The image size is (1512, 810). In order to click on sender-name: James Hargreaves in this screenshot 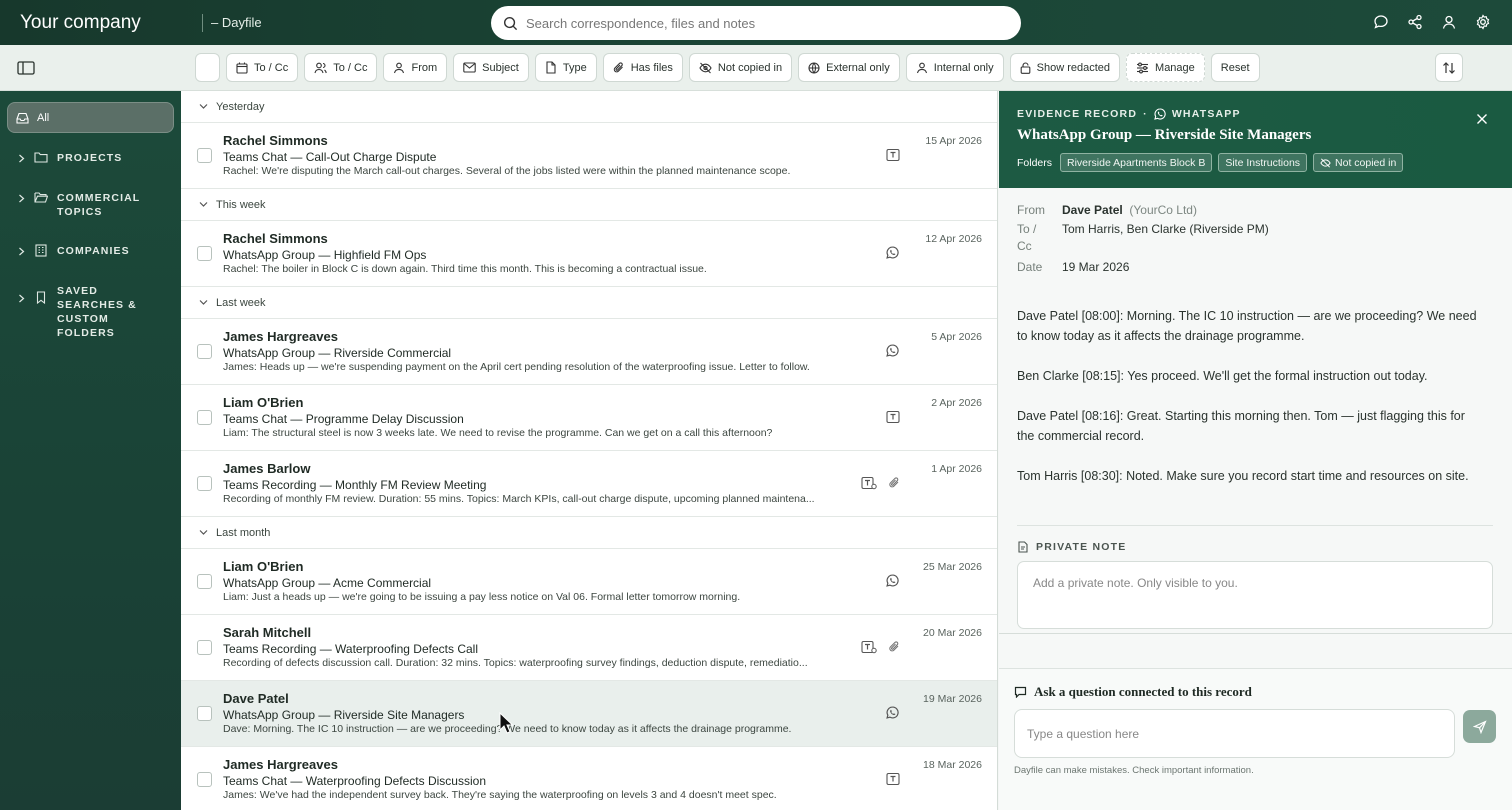, I will do `click(280, 764)`.